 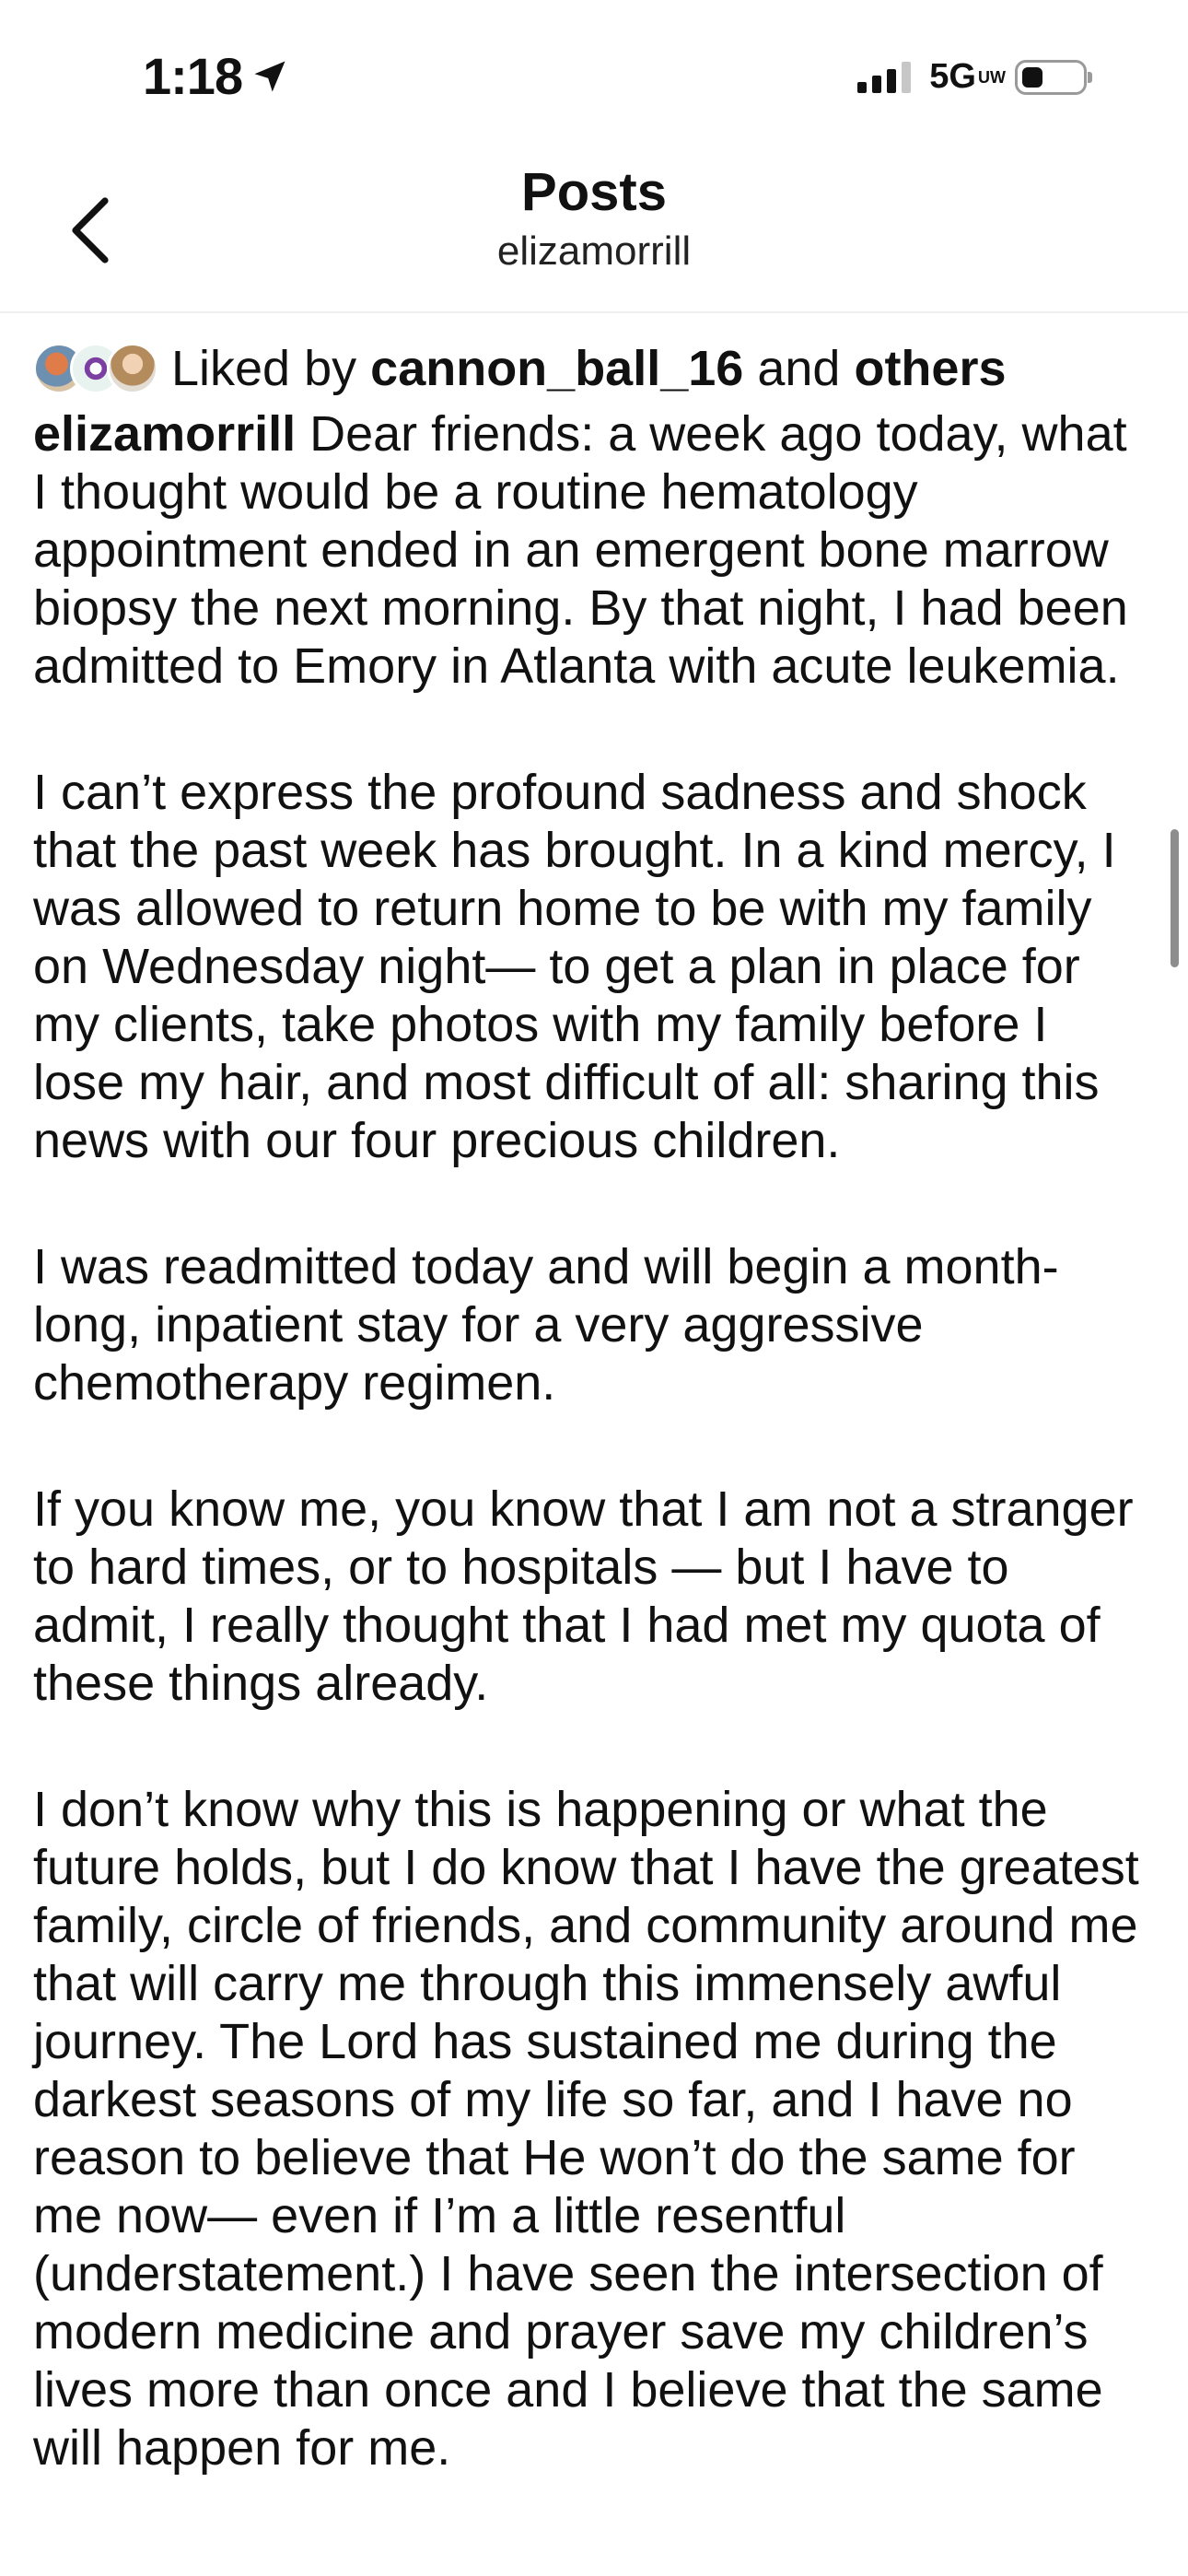 I want to click on likes-others-link: others, so click(x=930, y=368).